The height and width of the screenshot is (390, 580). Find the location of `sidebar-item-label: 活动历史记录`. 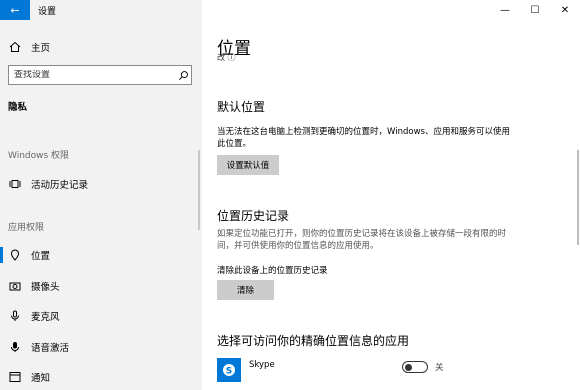

sidebar-item-label: 活动历史记录 is located at coordinates (60, 185).